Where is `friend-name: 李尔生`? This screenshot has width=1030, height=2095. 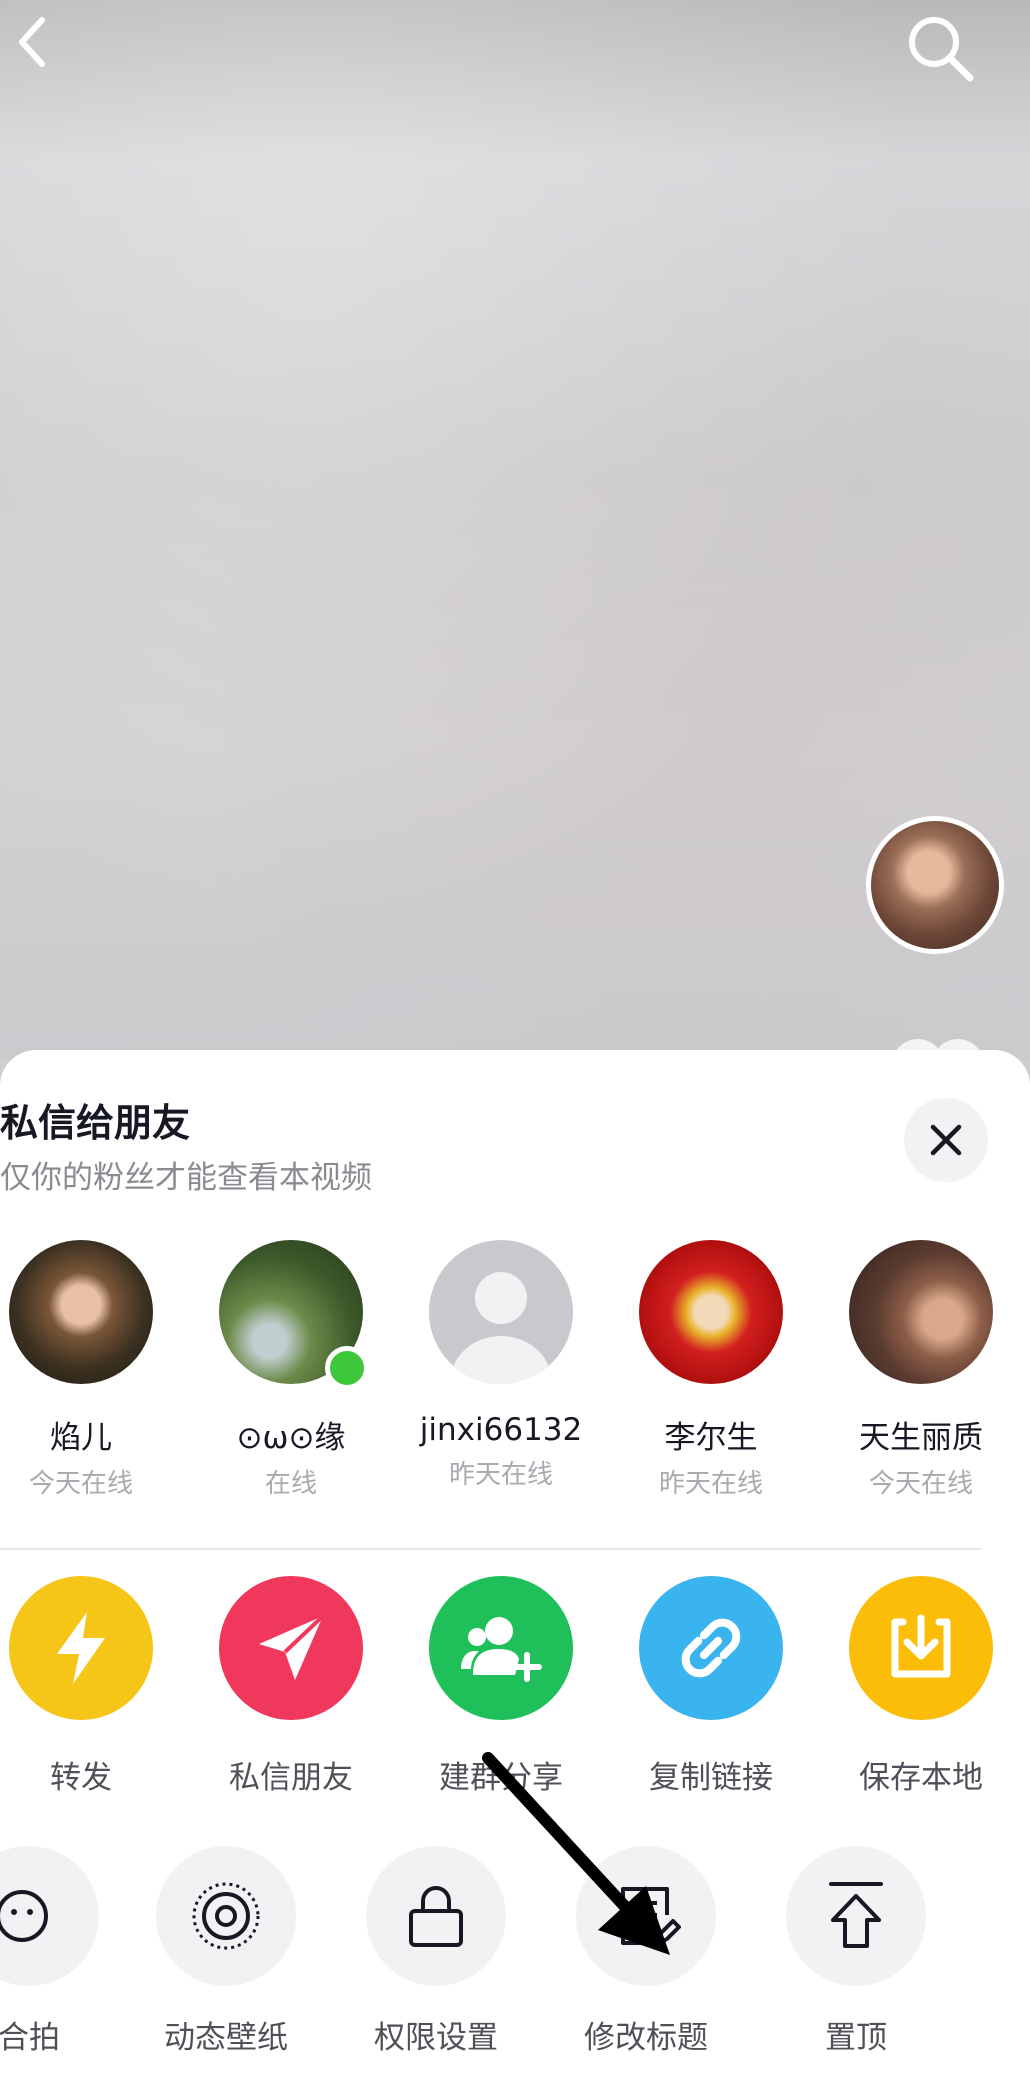
friend-name: 李尔生 is located at coordinates (711, 1438).